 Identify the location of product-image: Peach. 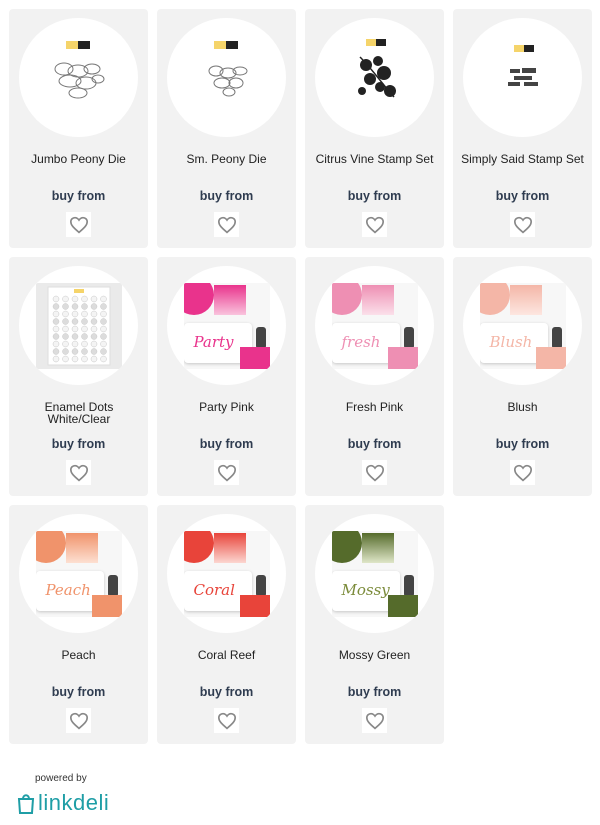
(78, 573).